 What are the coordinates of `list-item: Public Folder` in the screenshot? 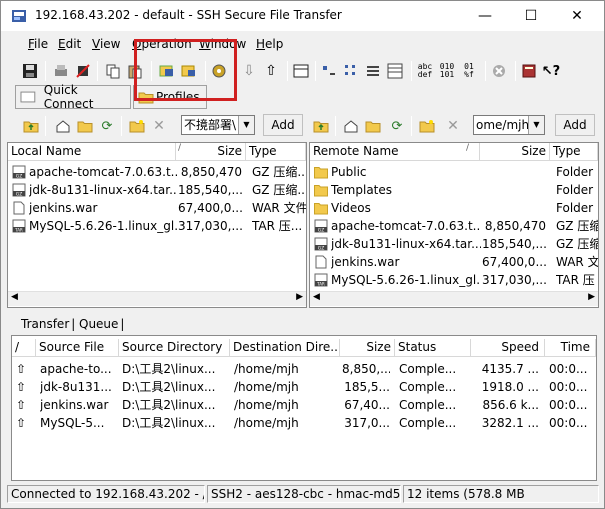 It's located at (454, 172).